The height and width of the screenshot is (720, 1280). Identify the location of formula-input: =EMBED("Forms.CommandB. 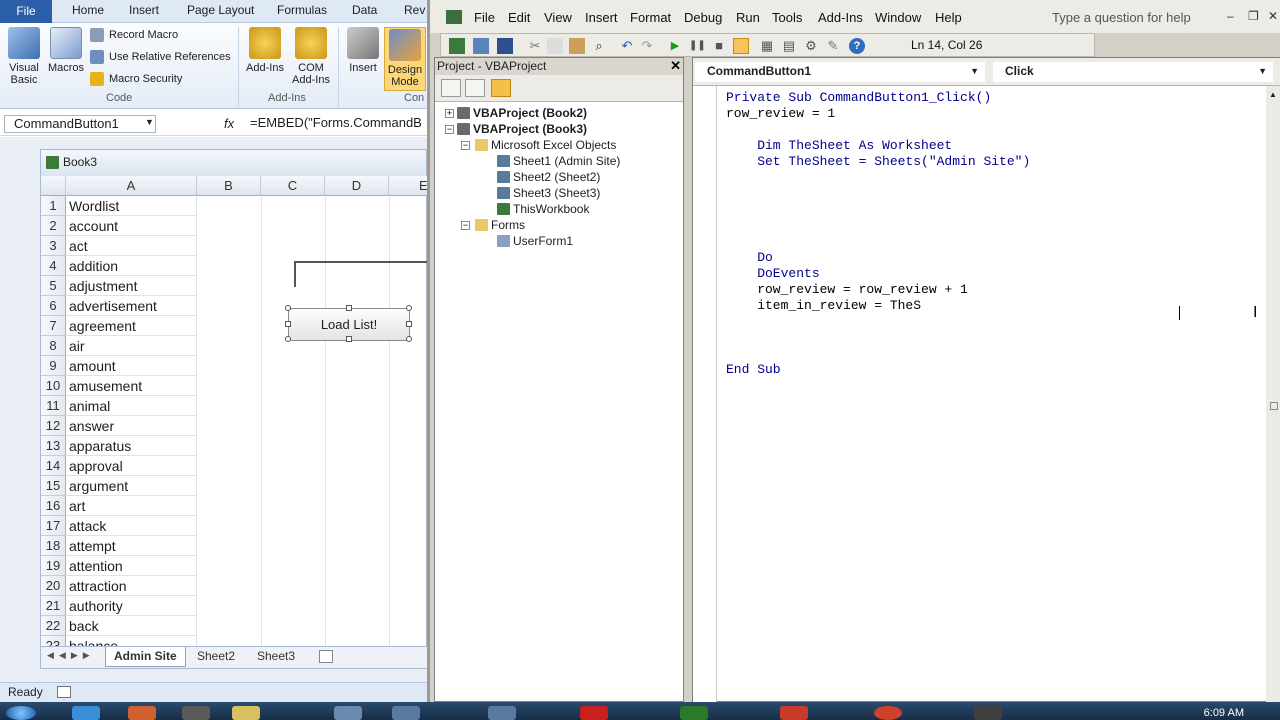
(338, 124).